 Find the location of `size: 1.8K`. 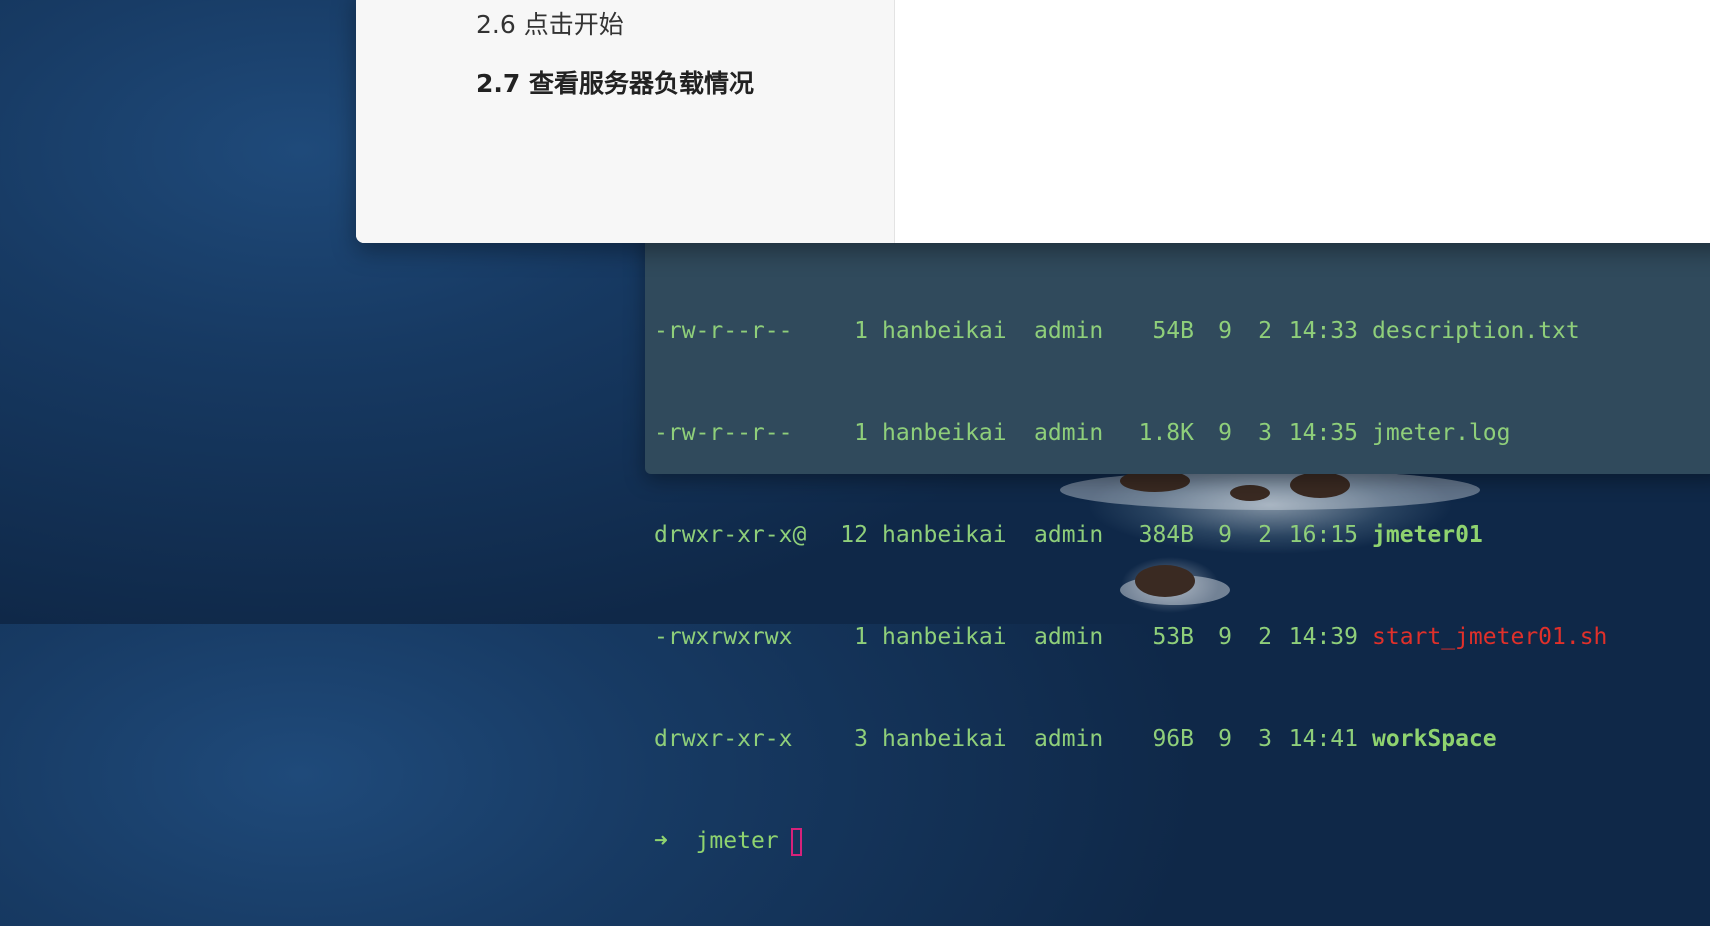

size: 1.8K is located at coordinates (1166, 433).